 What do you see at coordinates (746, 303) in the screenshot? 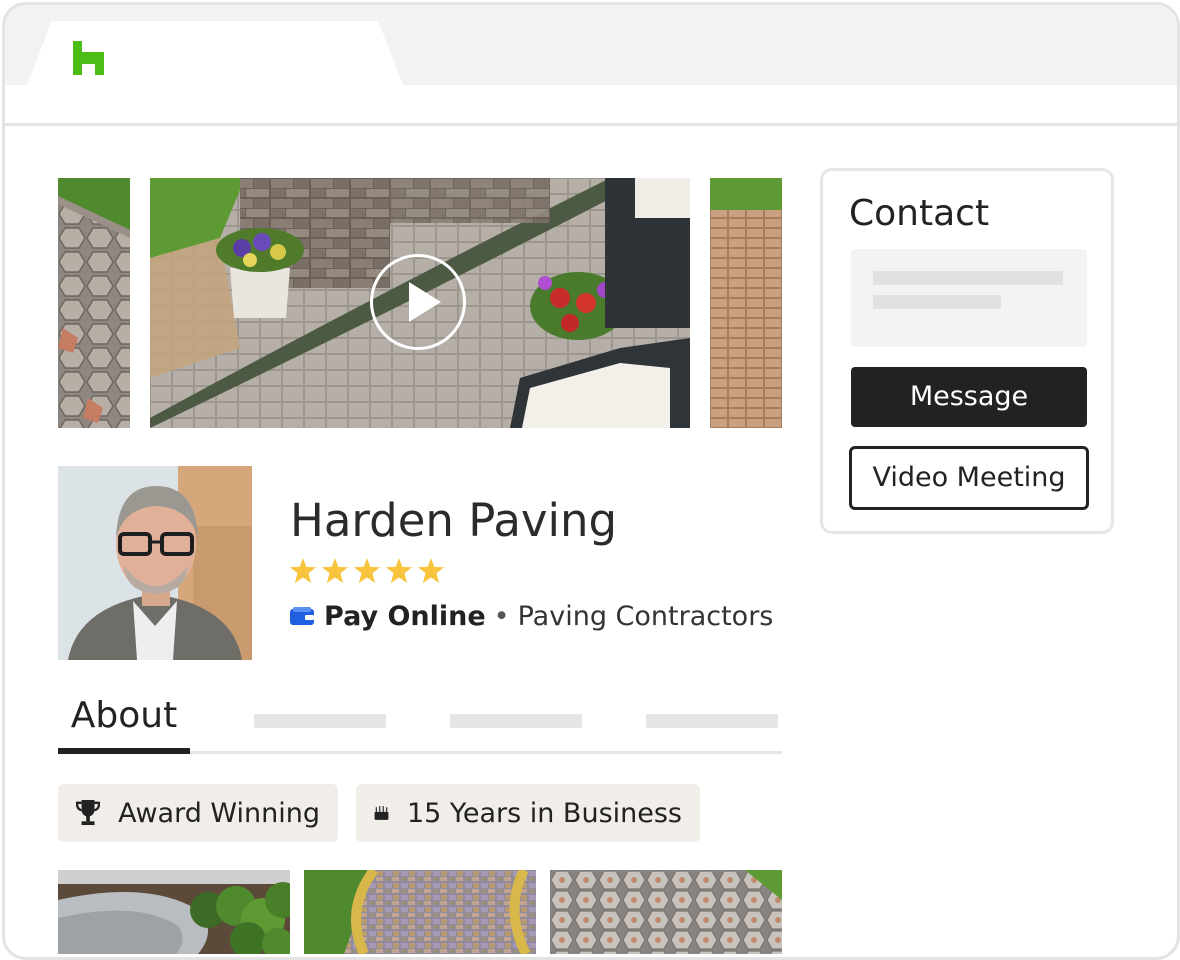
I see `gallery-image-right` at bounding box center [746, 303].